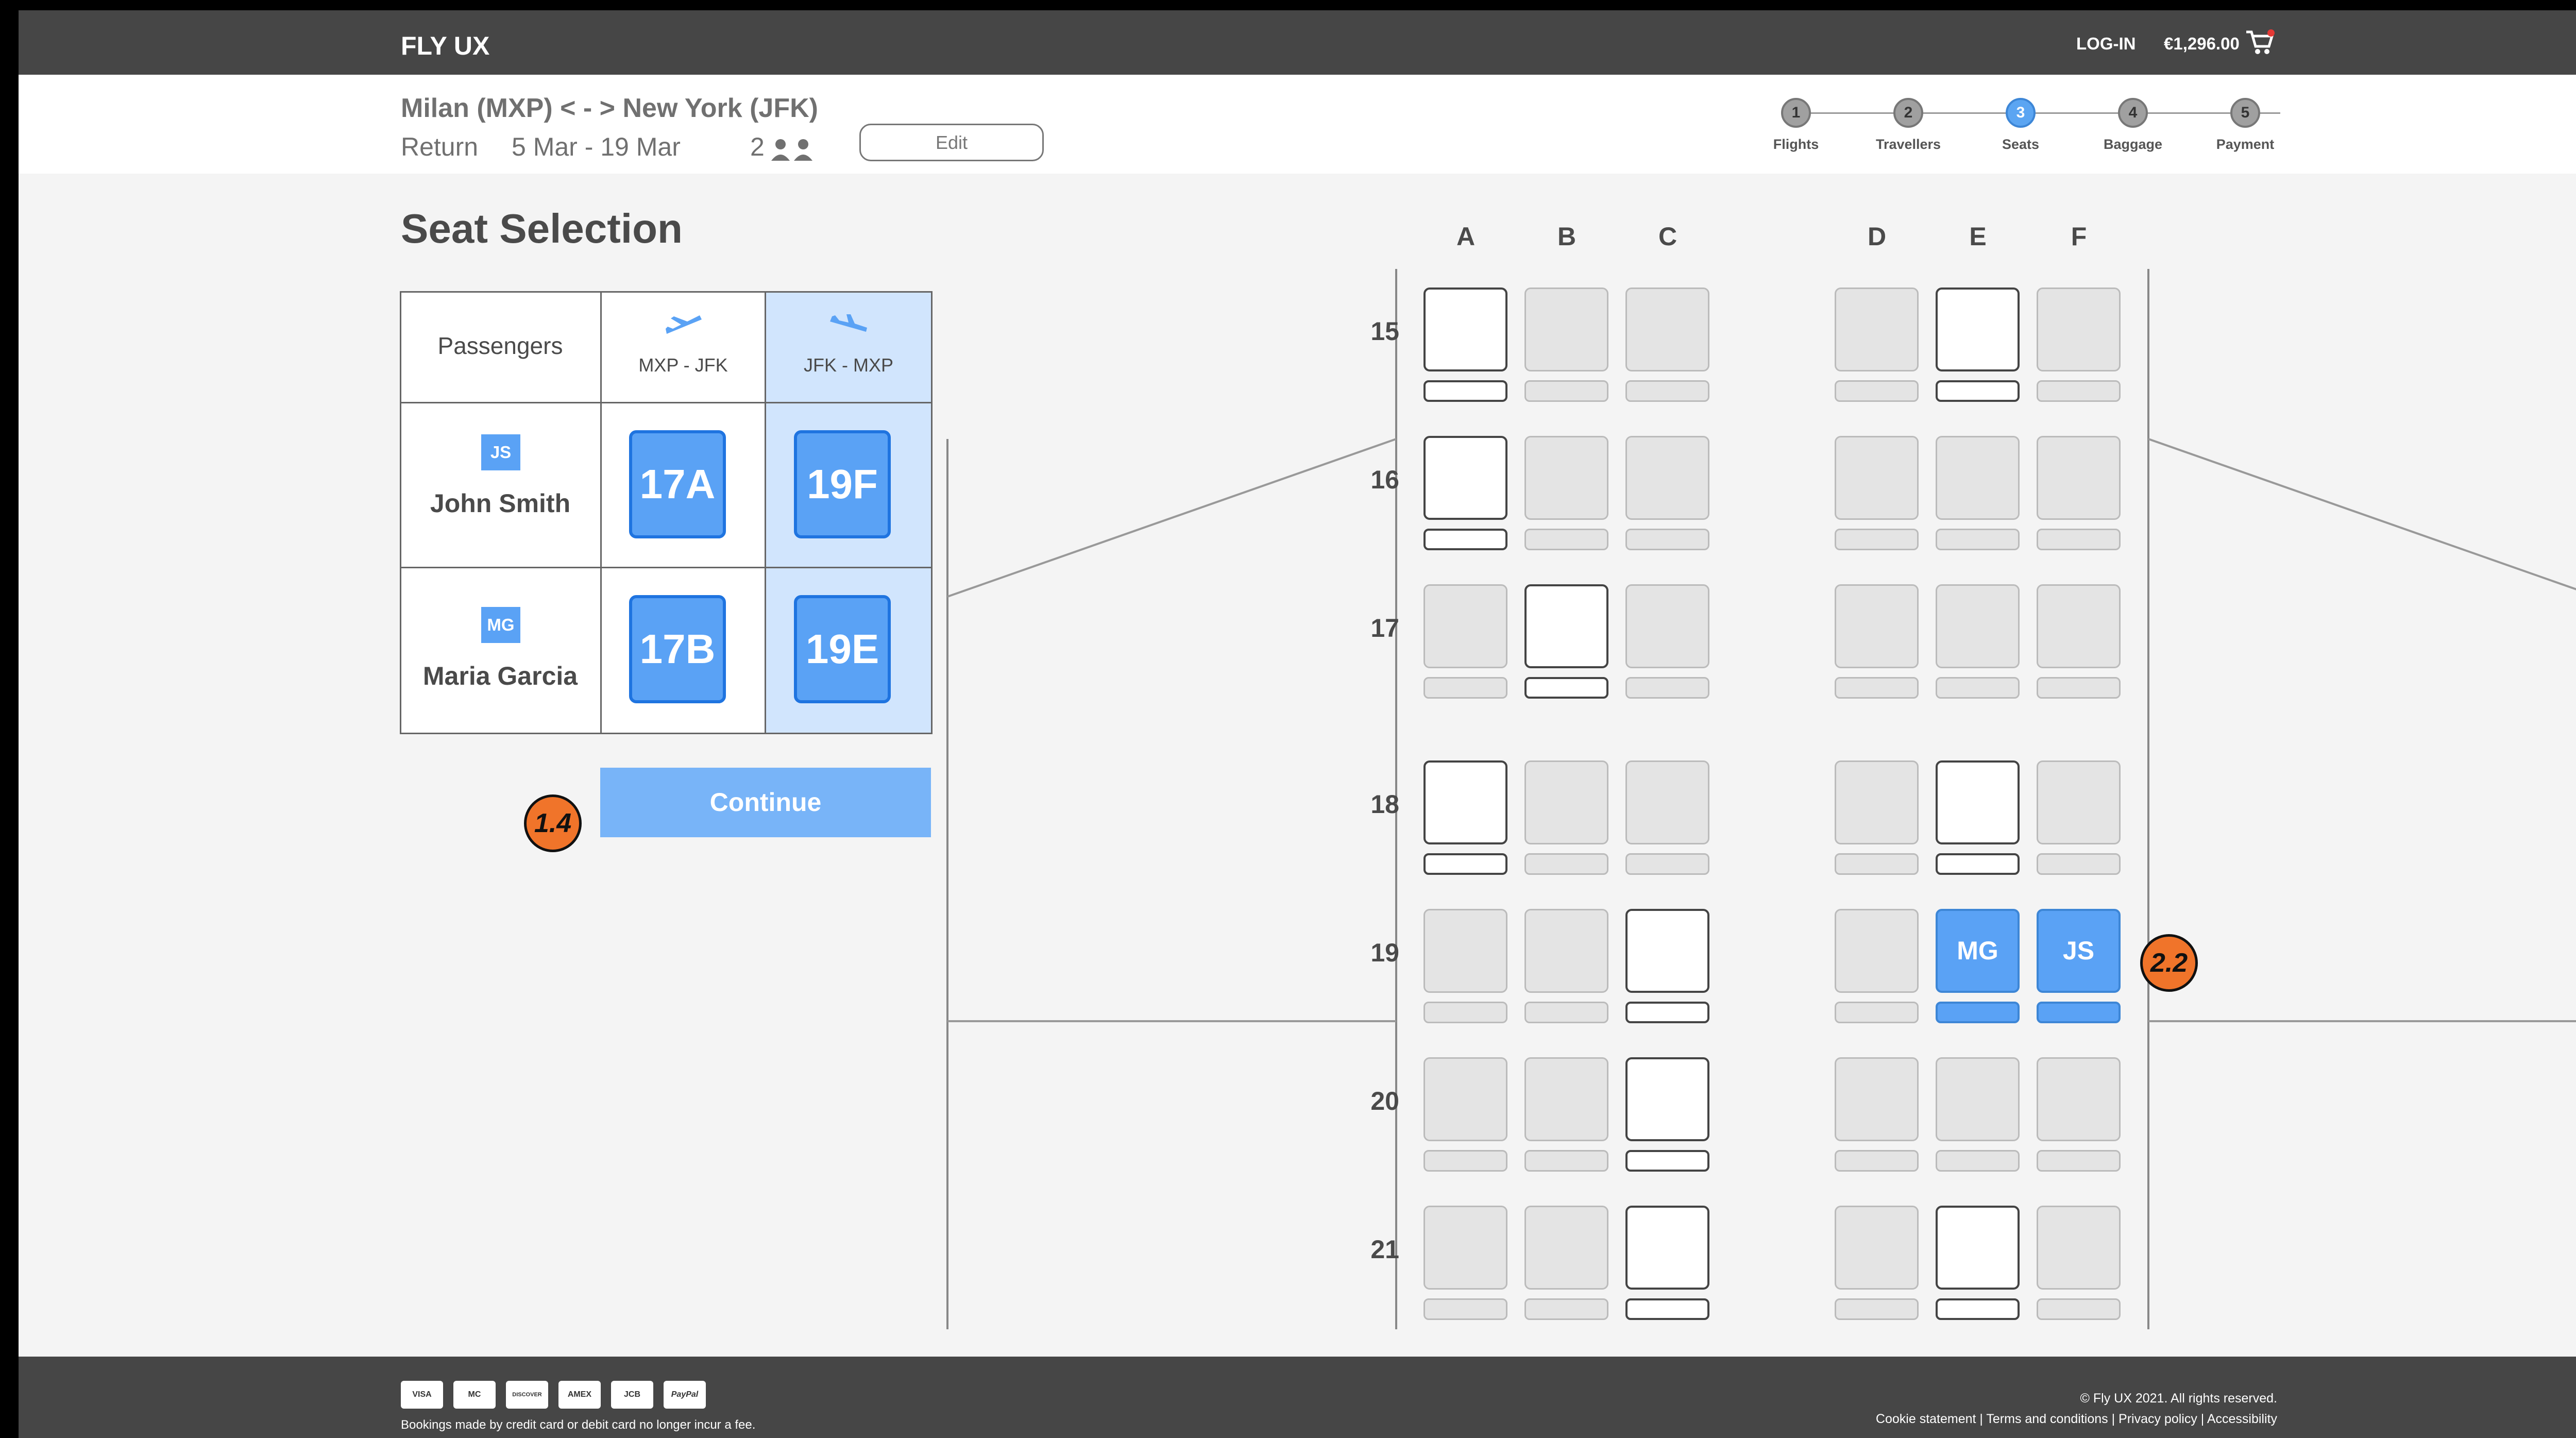 The width and height of the screenshot is (2576, 1438). Describe the element at coordinates (1566, 1099) in the screenshot. I see `seat-20B` at that location.